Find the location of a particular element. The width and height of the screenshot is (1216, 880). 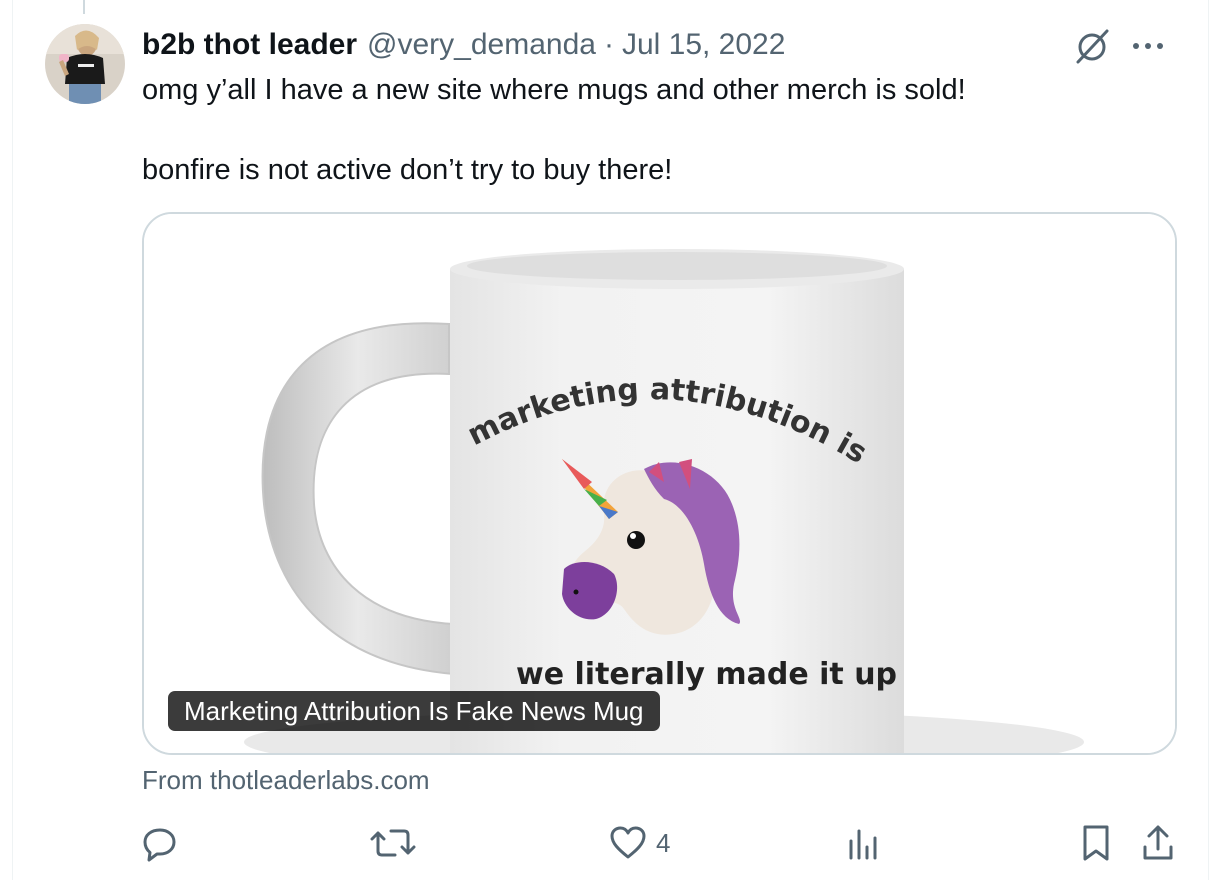

header-icons is located at coordinates (1120, 46).